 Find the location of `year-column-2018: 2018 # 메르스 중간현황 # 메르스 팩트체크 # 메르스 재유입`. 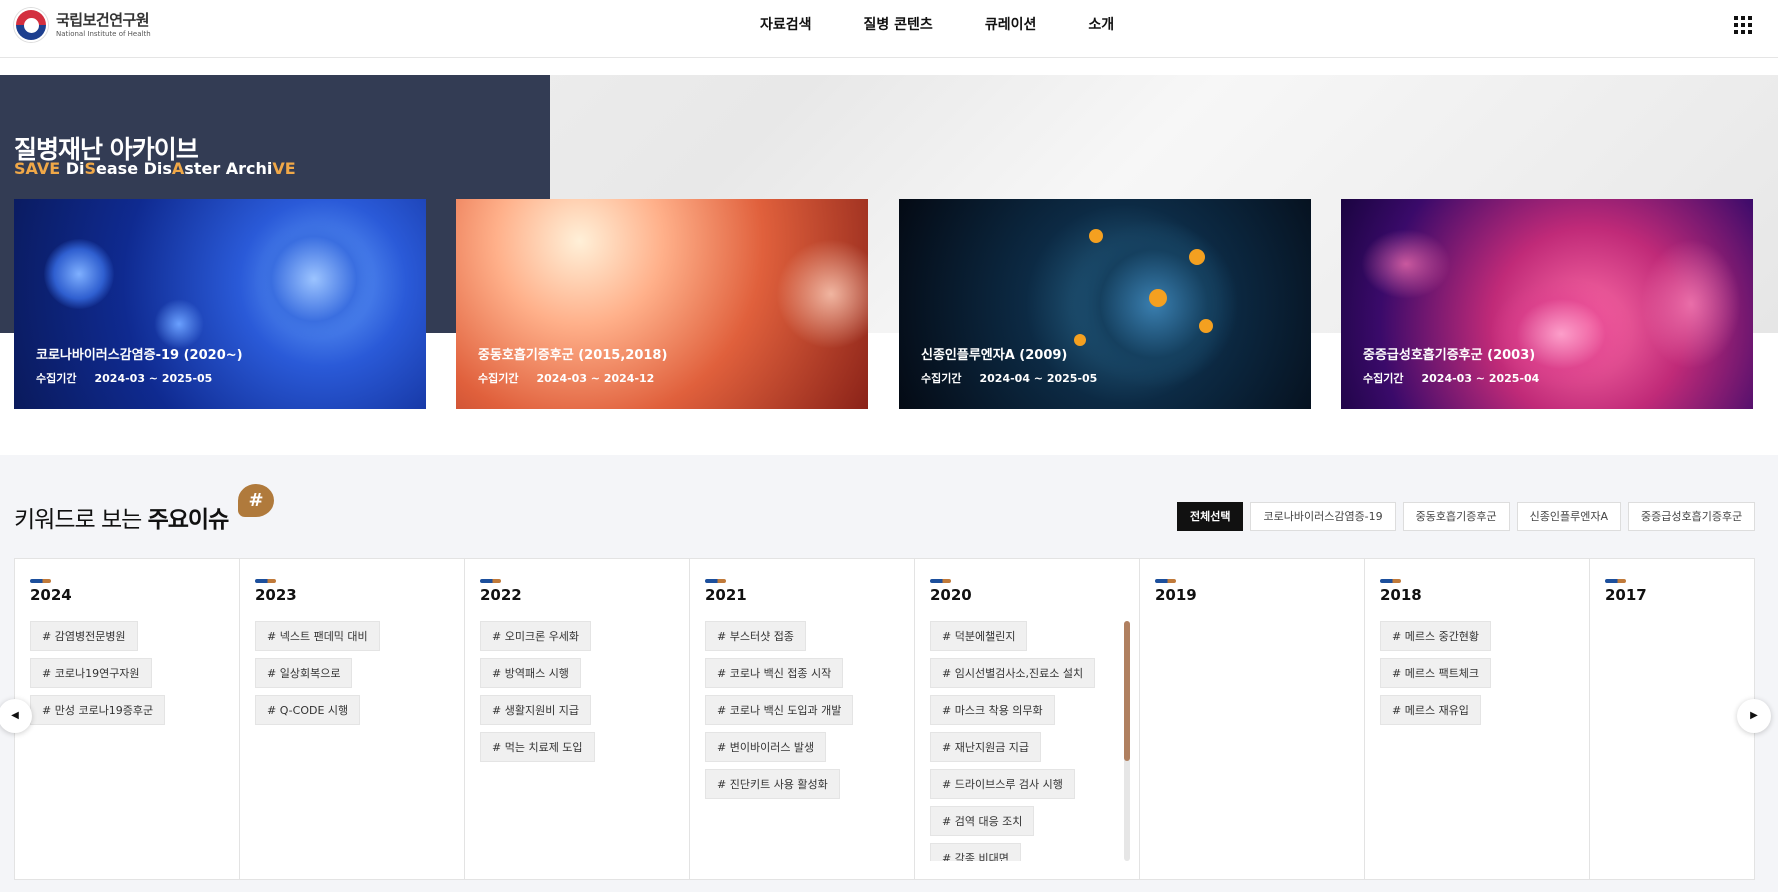

year-column-2018: 2018 # 메르스 중간현황 # 메르스 팩트체크 # 메르스 재유입 is located at coordinates (1477, 719).